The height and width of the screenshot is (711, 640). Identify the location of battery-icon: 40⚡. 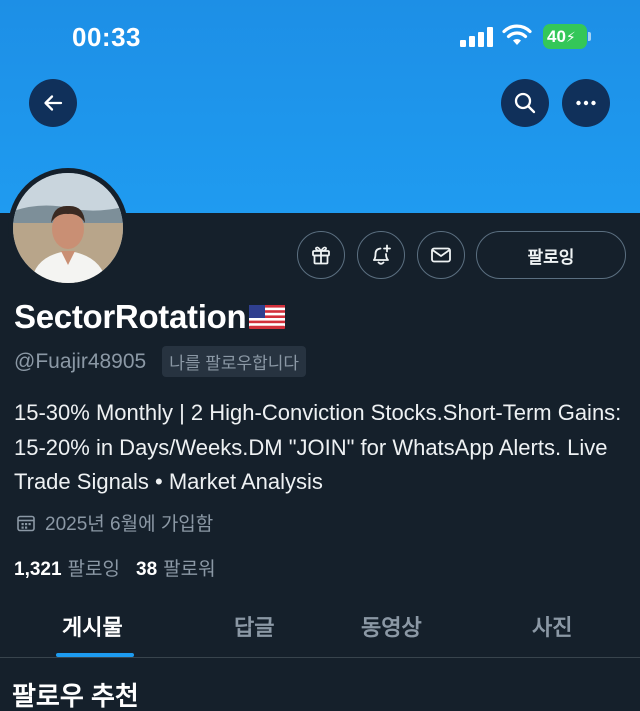
(567, 36).